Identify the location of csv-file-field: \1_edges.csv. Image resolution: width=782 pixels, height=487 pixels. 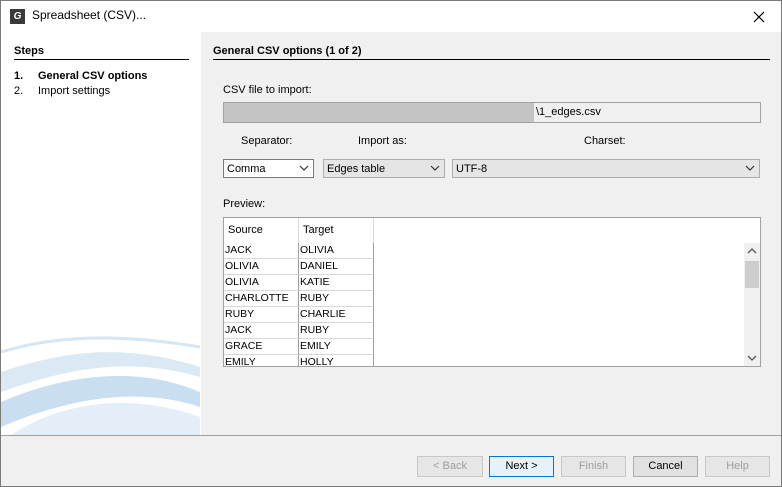
(492, 112).